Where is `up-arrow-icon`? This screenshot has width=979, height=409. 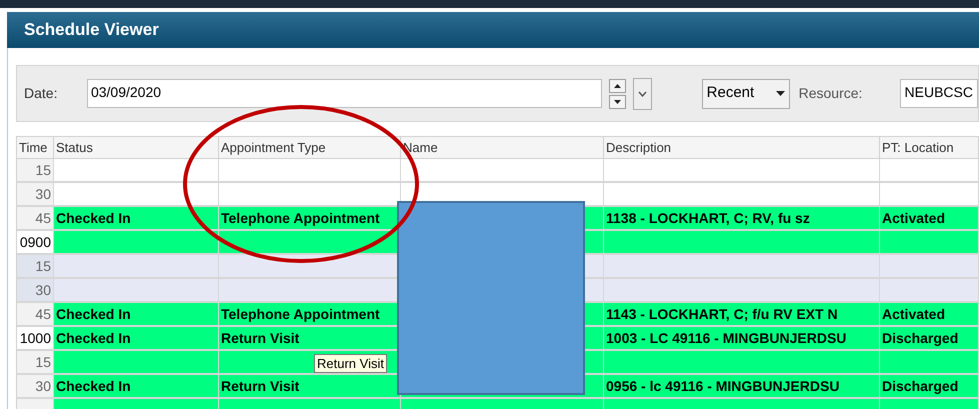 up-arrow-icon is located at coordinates (617, 86).